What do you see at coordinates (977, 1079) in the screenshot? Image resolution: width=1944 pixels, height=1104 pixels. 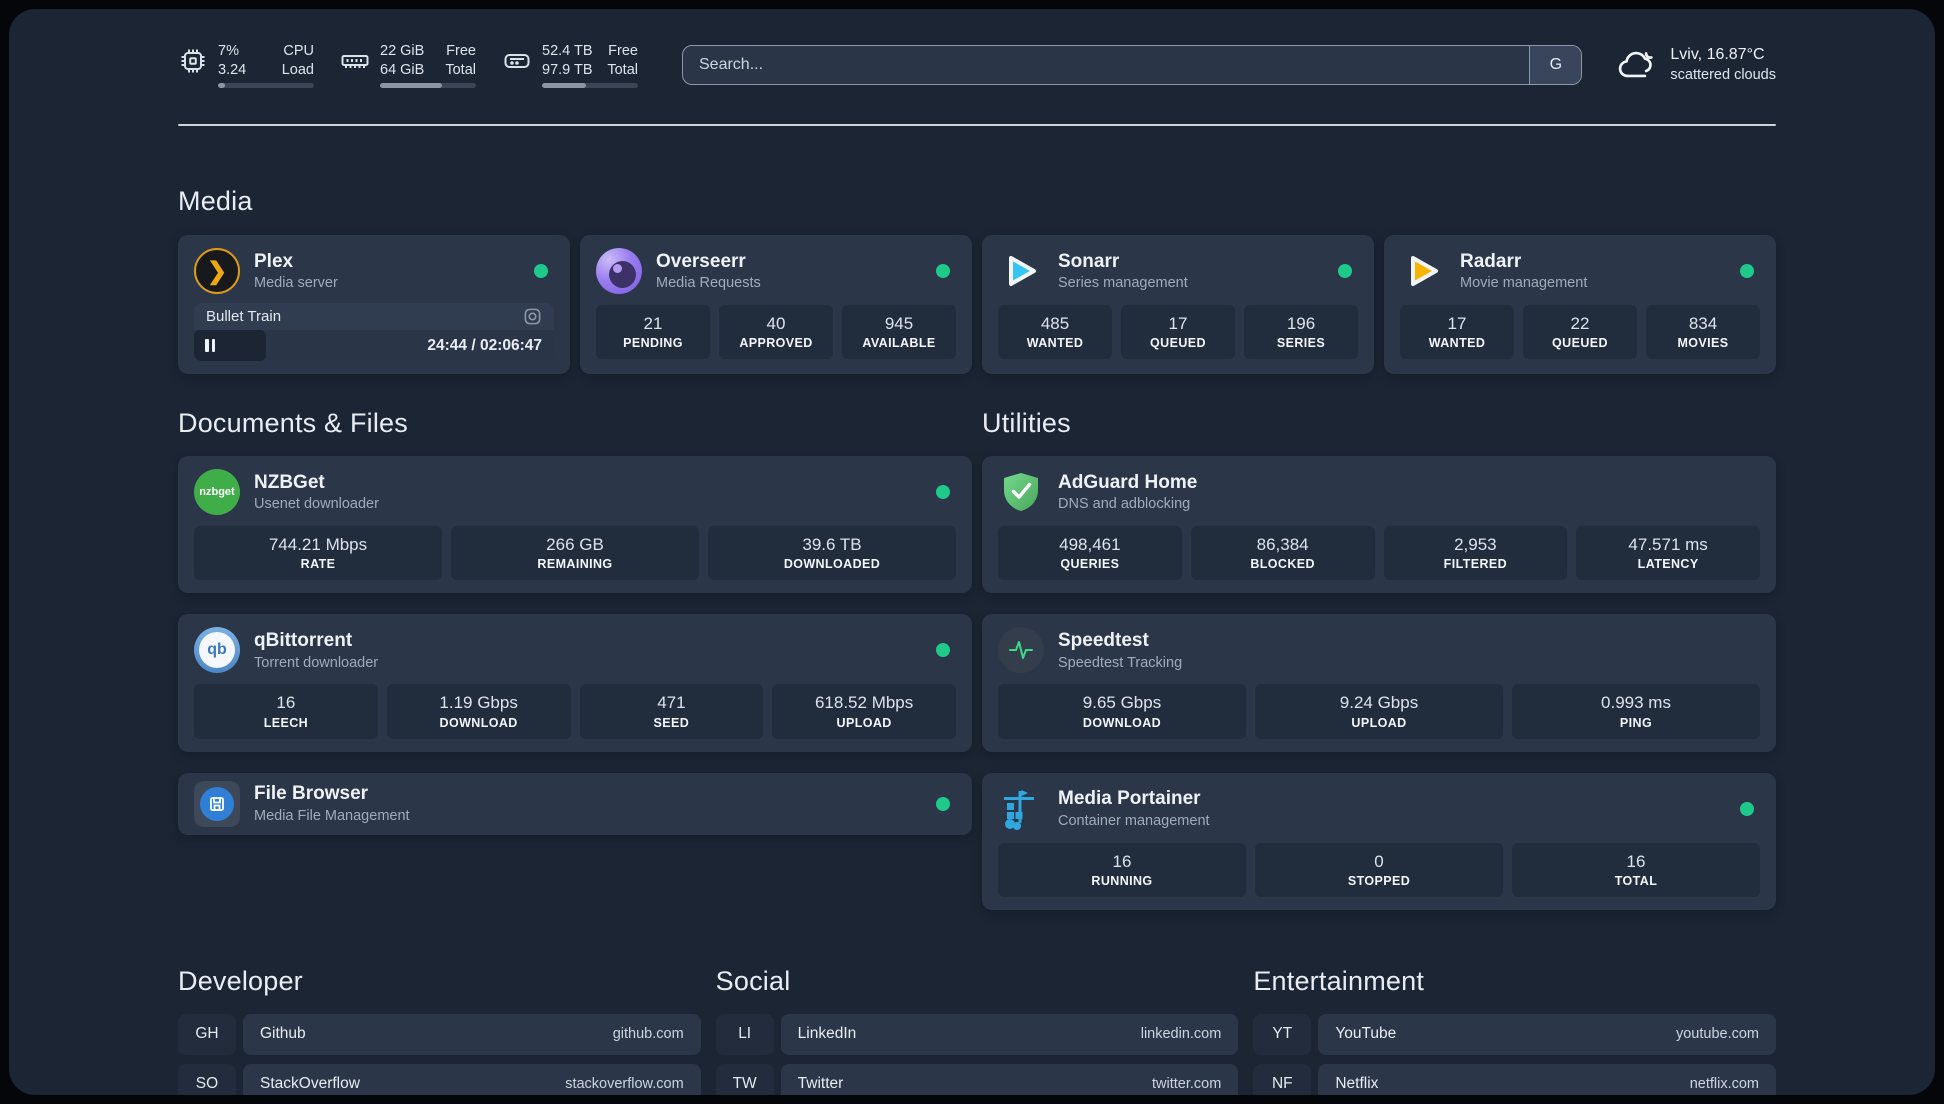 I see `link-twitter: TW Twitter twitter.com` at bounding box center [977, 1079].